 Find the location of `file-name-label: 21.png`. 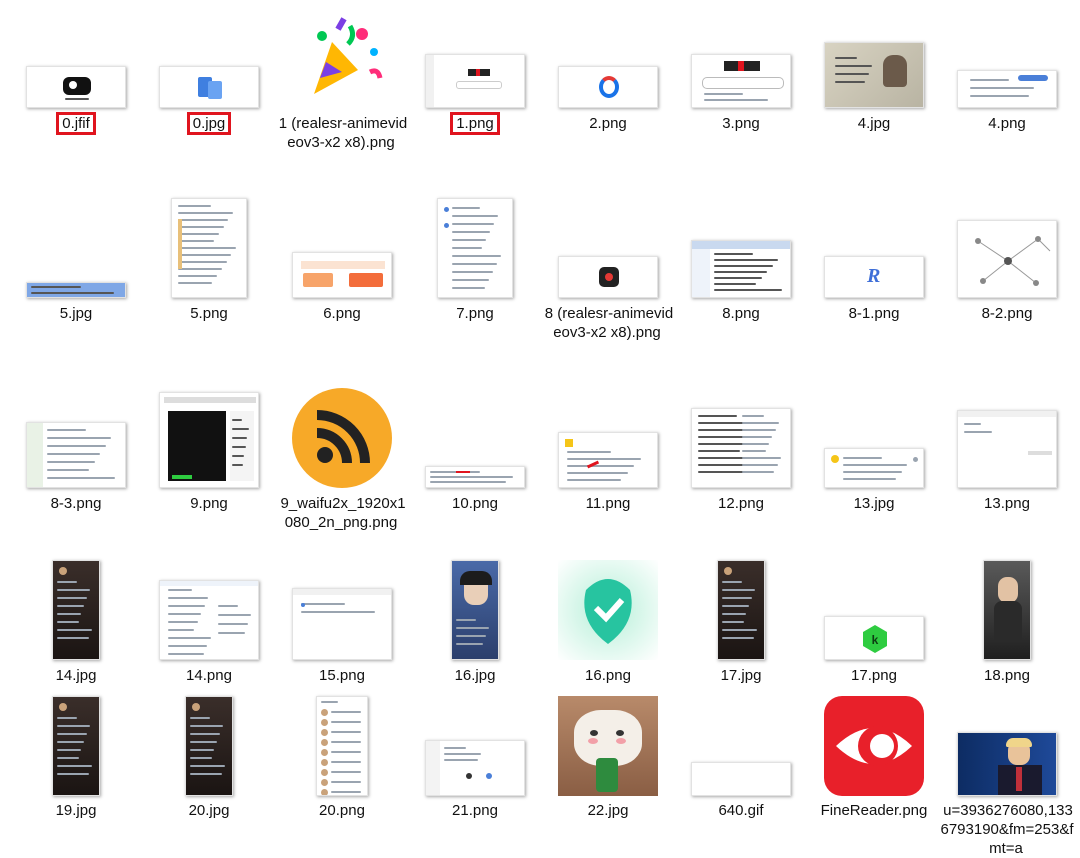

file-name-label: 21.png is located at coordinates (475, 810).